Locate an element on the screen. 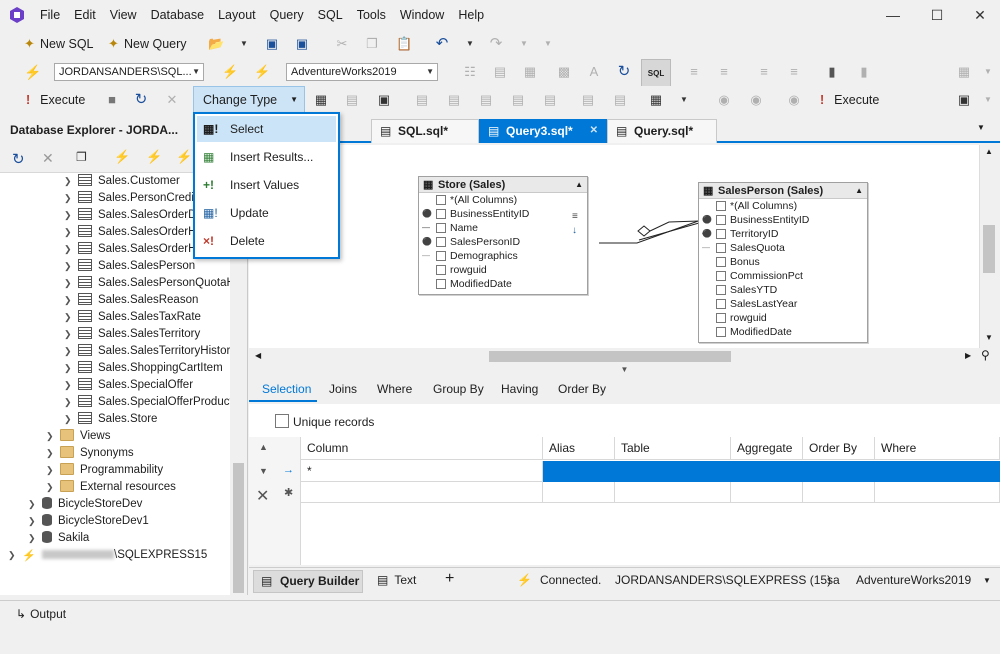 The image size is (1000, 654). tree-item-table: ❯ Sales.SalesPerson is located at coordinates (129, 266).